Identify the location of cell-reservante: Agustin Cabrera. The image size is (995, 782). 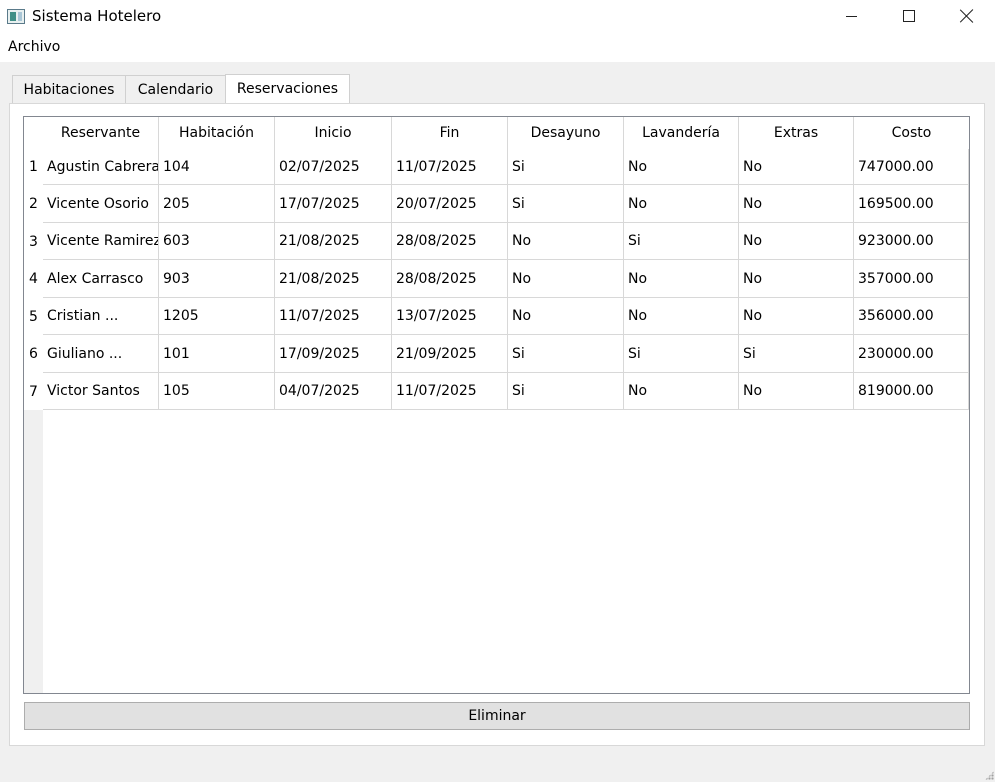
(101, 167).